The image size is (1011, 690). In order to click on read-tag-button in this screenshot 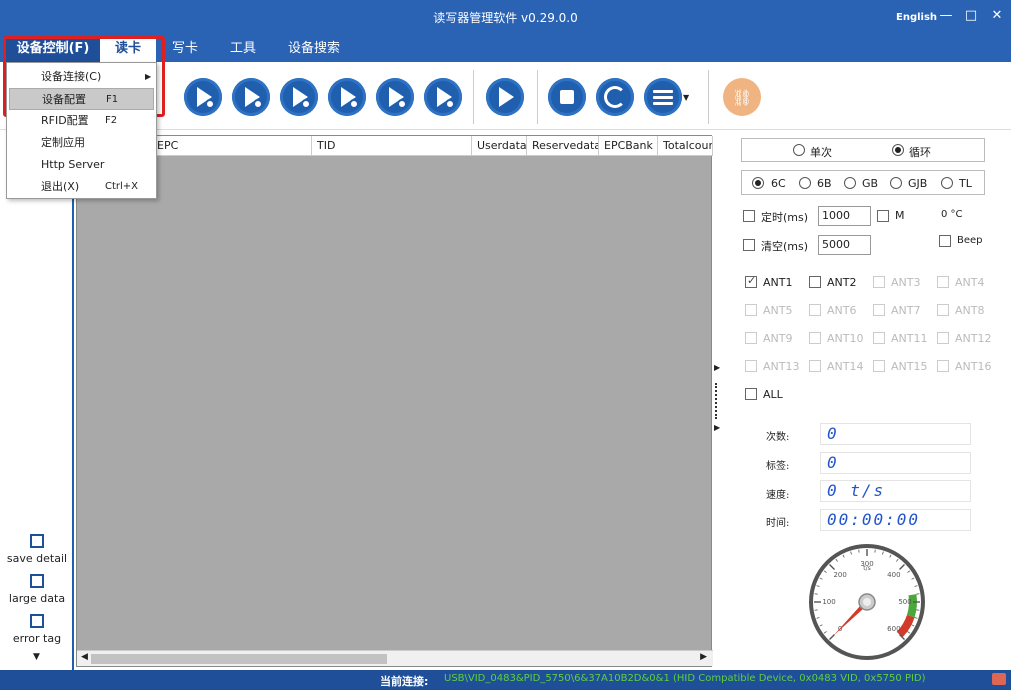, I will do `click(203, 97)`.